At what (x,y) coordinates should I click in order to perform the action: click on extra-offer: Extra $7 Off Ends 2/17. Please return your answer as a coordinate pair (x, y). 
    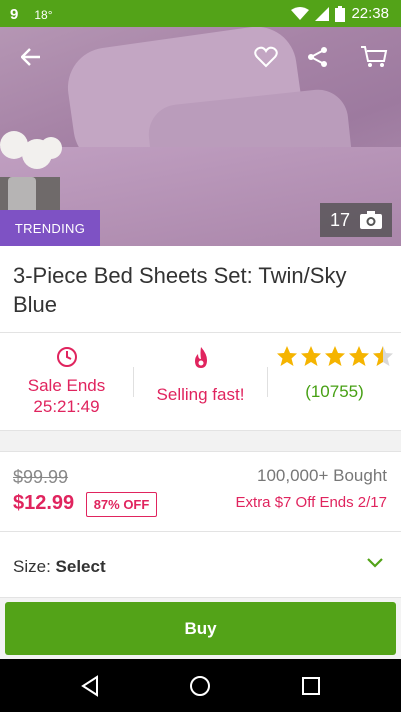
    Looking at the image, I should click on (311, 502).